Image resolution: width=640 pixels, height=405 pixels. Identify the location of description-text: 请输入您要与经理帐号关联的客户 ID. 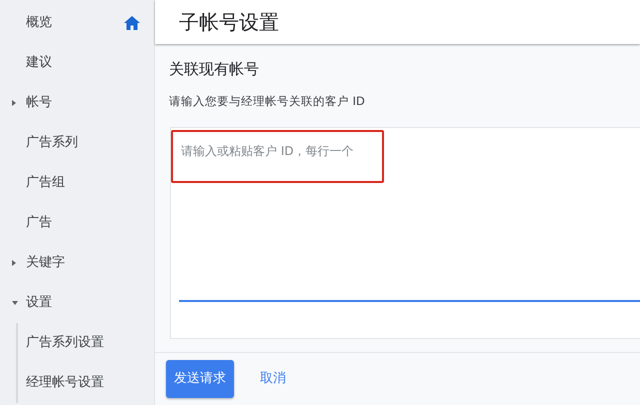
(267, 101).